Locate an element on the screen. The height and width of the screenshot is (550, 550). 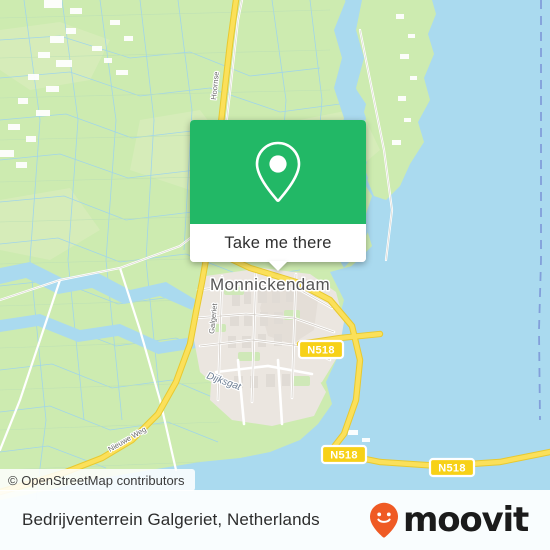
moovit-smiling-pin-icon is located at coordinates (383, 520).